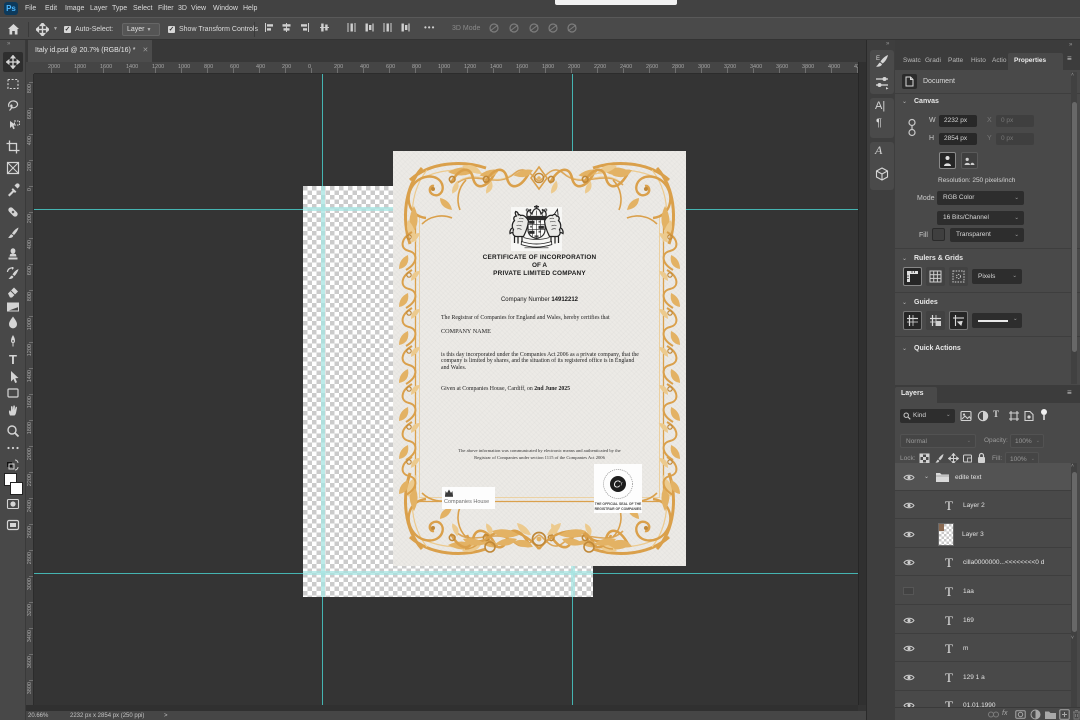 Image resolution: width=1080 pixels, height=720 pixels. I want to click on svg-text: E, so click(878, 59).